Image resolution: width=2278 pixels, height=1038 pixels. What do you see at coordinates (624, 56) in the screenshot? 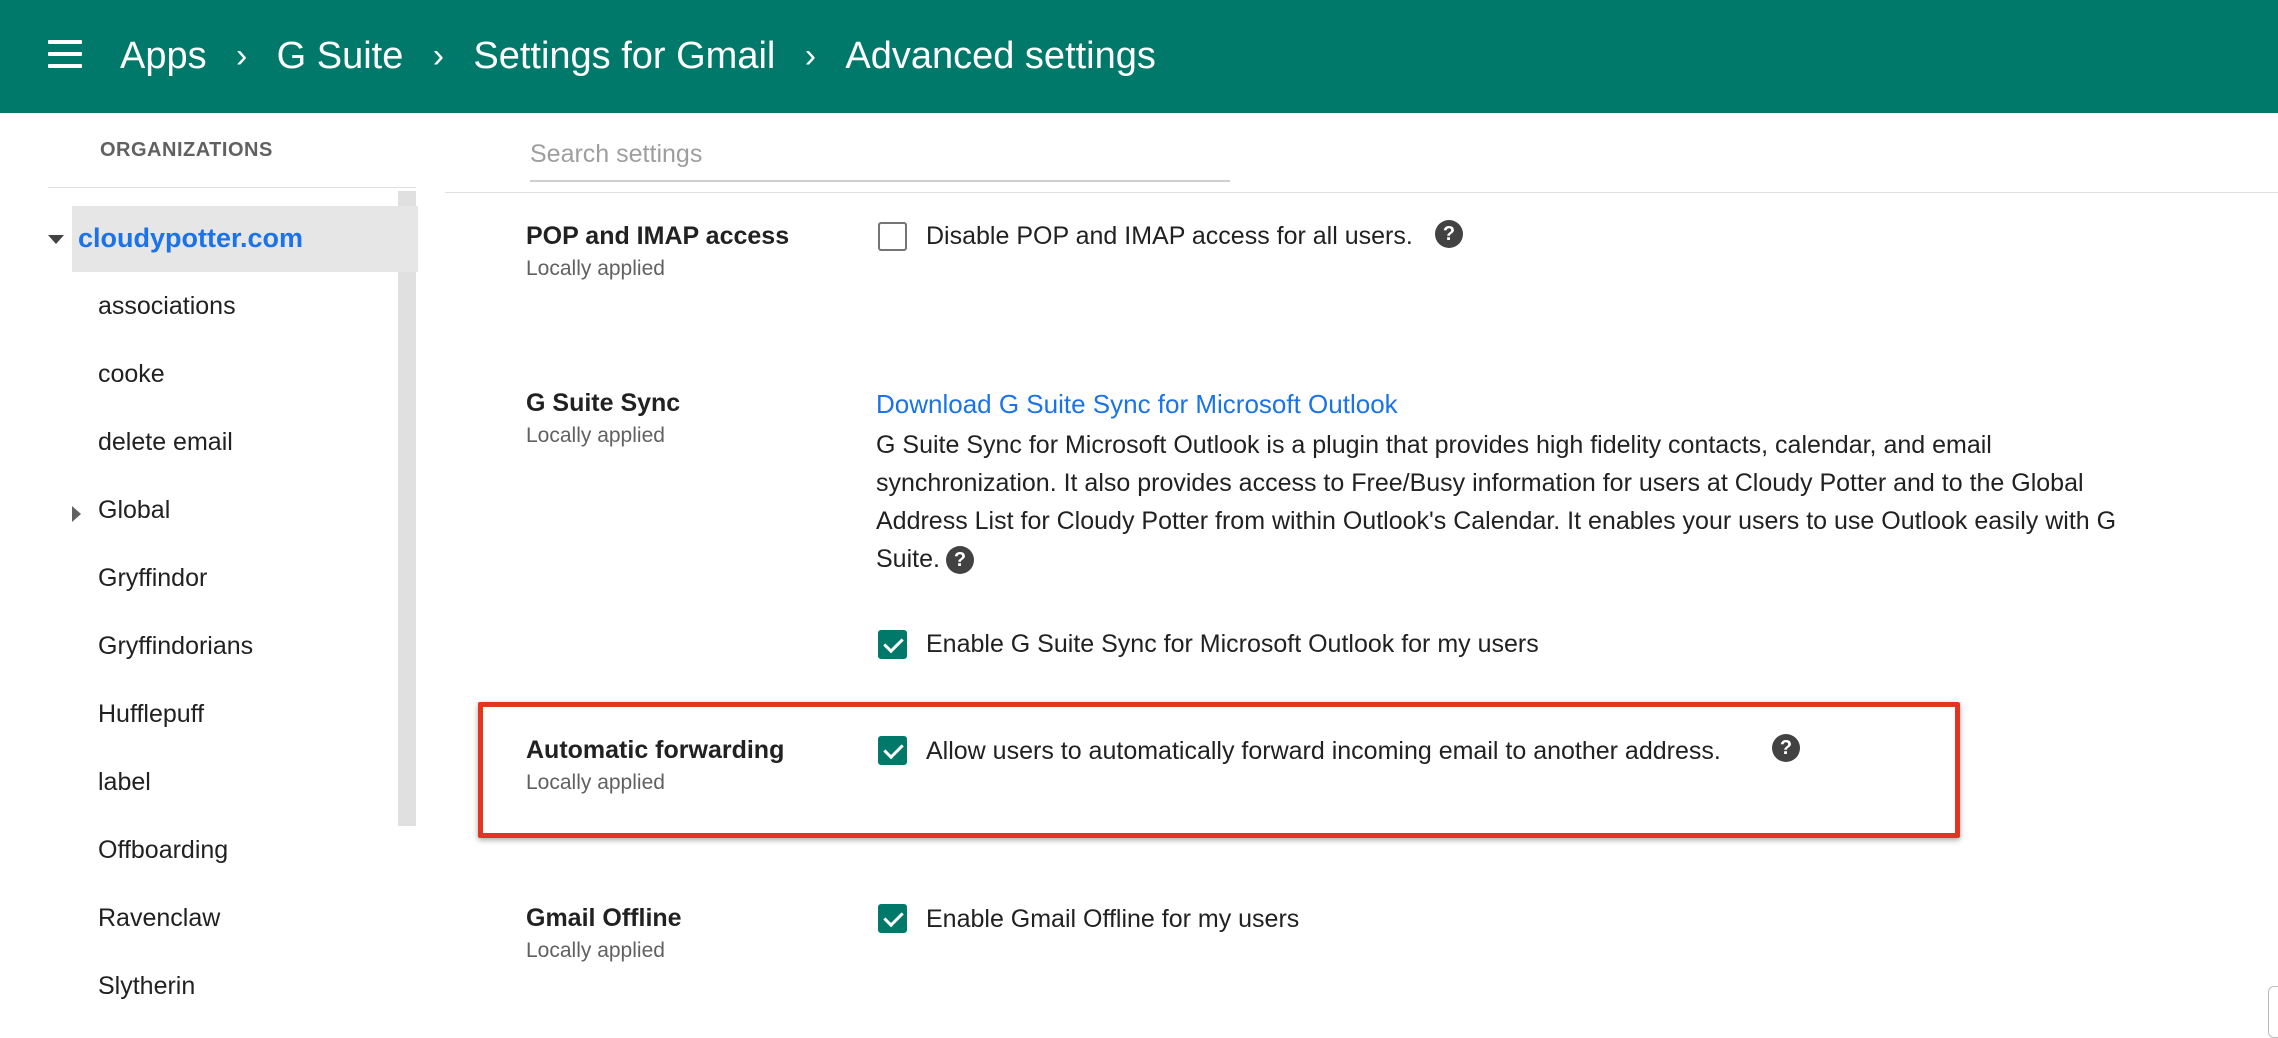
I see `breadcrumb-settings-for-gmail: Settings for Gmail` at bounding box center [624, 56].